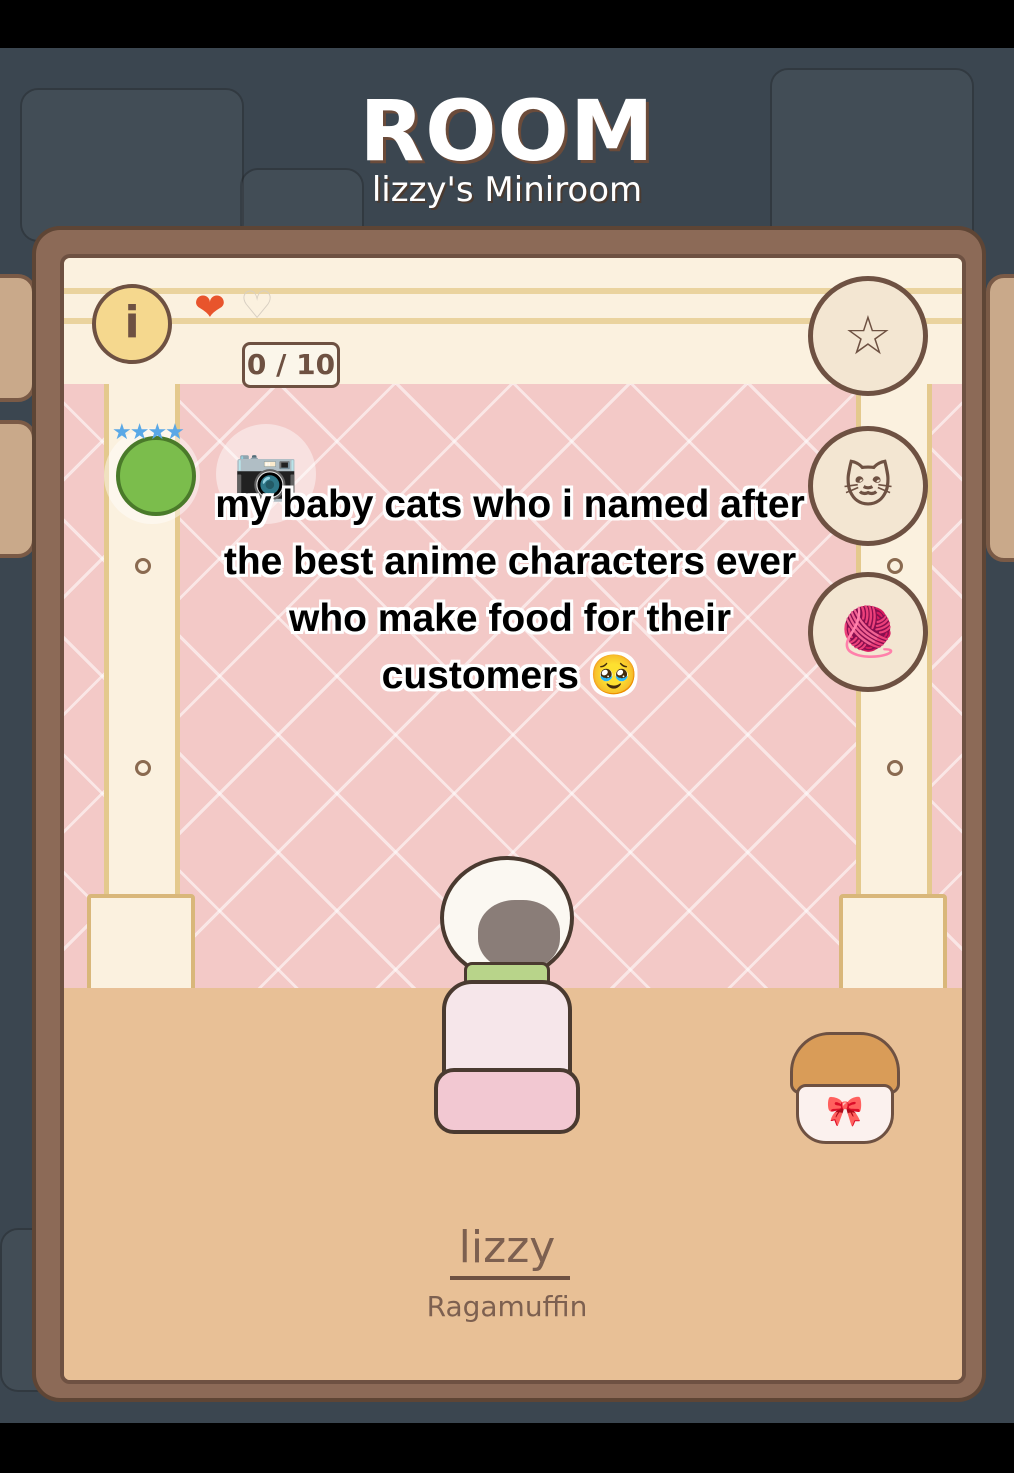 Image resolution: width=1014 pixels, height=1473 pixels. Describe the element at coordinates (844, 1079) in the screenshot. I see `bread-basket-item: 🎀` at that location.